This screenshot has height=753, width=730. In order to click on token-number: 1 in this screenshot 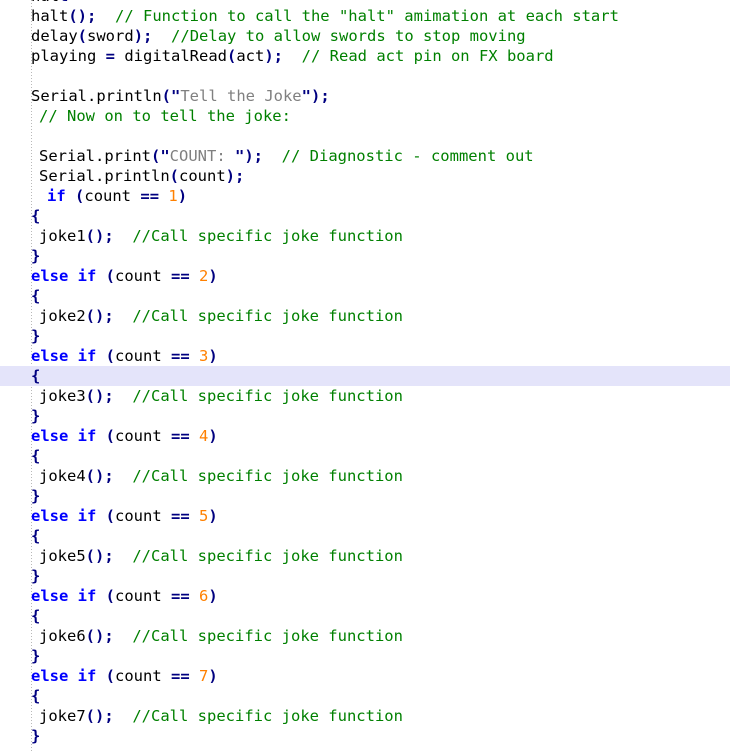, I will do `click(173, 196)`.